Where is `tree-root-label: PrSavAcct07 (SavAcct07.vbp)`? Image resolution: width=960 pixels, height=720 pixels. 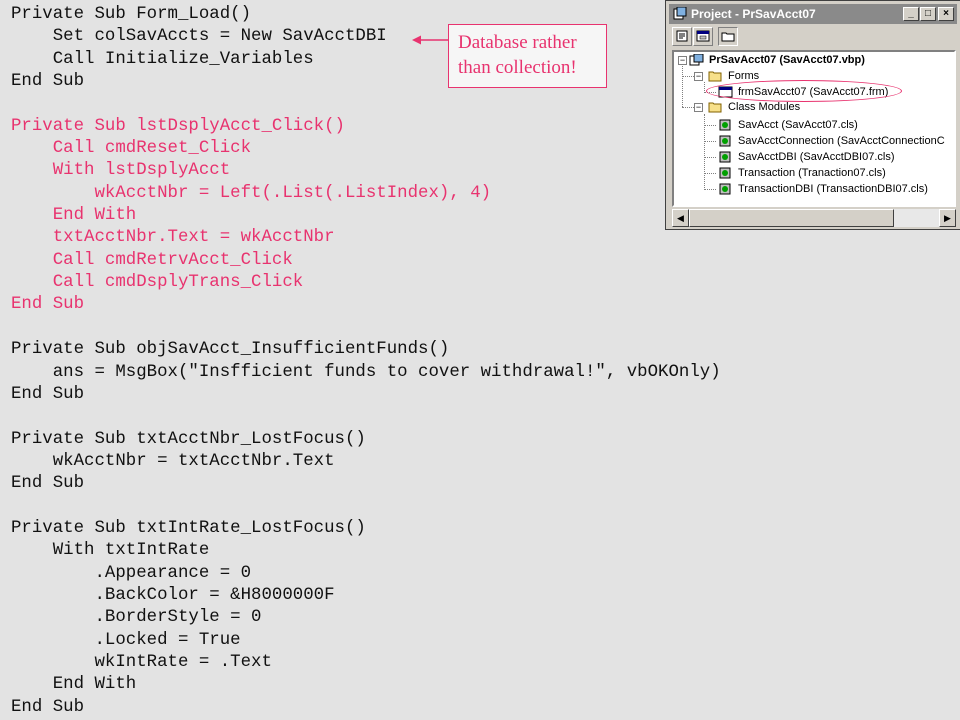
tree-root-label: PrSavAcct07 (SavAcct07.vbp) is located at coordinates (787, 60).